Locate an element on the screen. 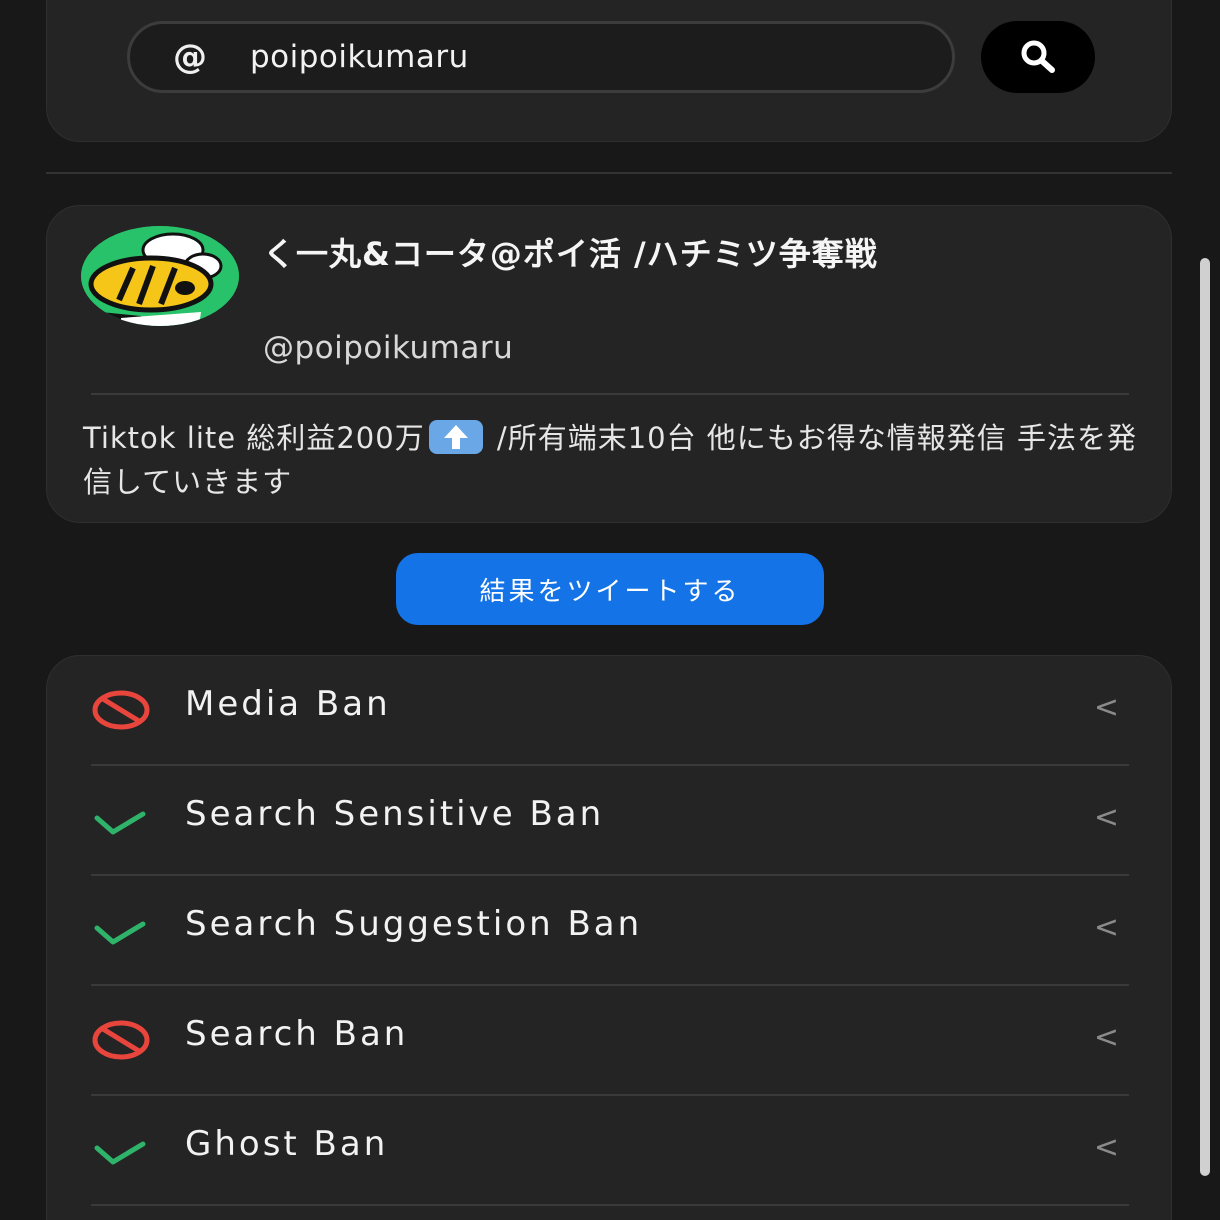 This screenshot has width=1220, height=1220. result-row: Search Ban < is located at coordinates (610, 1041).